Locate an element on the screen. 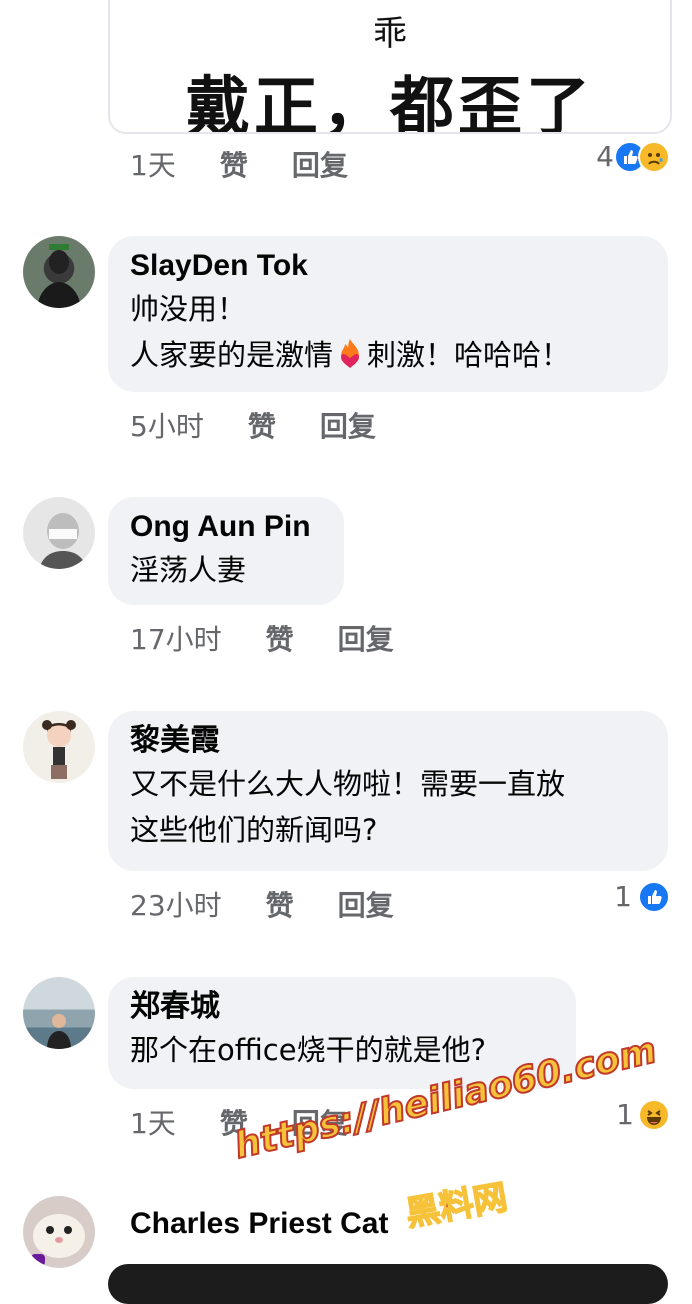 The width and height of the screenshot is (692, 1304). reaction-count: 4 is located at coordinates (605, 156).